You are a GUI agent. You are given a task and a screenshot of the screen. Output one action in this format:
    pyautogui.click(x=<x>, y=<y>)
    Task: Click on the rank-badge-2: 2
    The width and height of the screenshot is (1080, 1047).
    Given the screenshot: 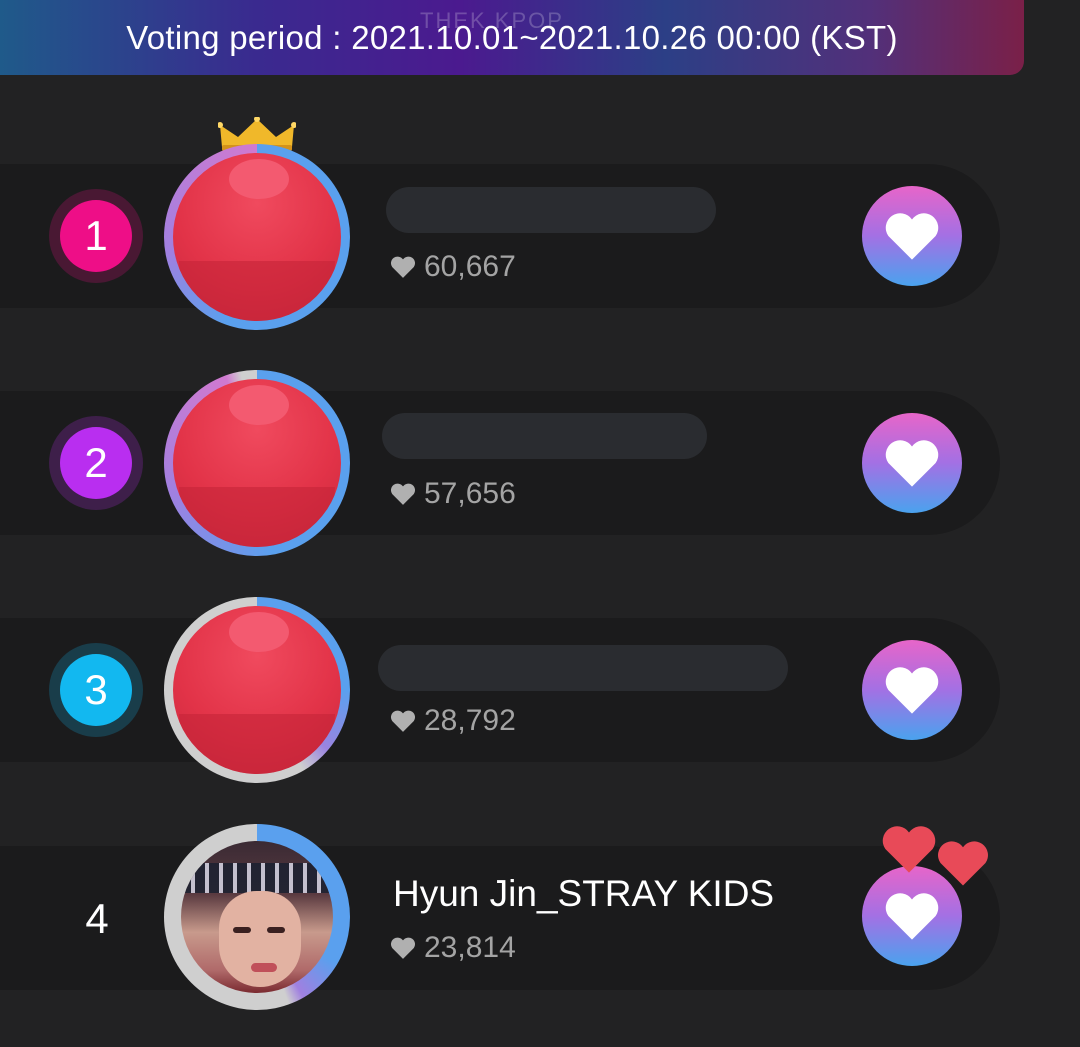 What is the action you would take?
    pyautogui.click(x=96, y=463)
    